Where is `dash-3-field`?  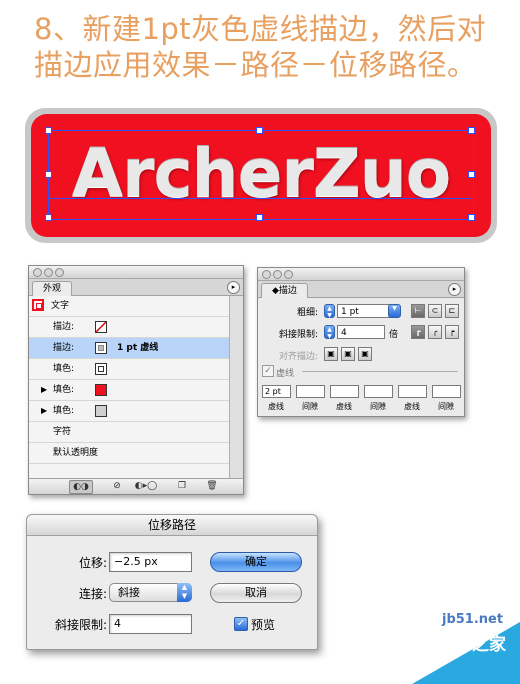
dash-3-field is located at coordinates (412, 391).